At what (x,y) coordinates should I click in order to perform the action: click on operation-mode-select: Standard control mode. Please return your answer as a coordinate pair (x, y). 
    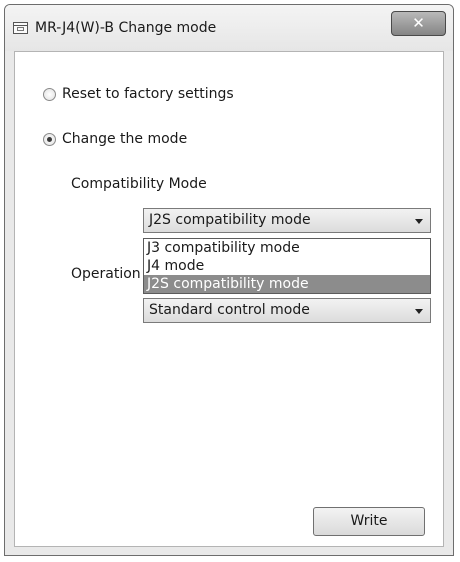
    Looking at the image, I should click on (287, 310).